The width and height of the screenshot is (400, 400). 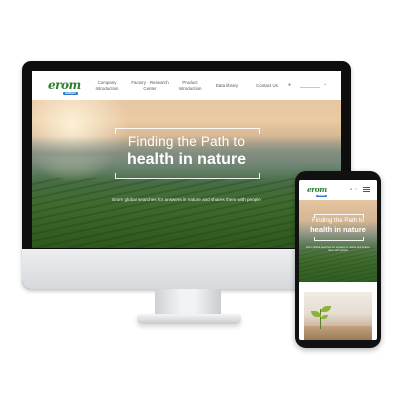 I want to click on seedling-leaf-right, so click(x=326, y=309).